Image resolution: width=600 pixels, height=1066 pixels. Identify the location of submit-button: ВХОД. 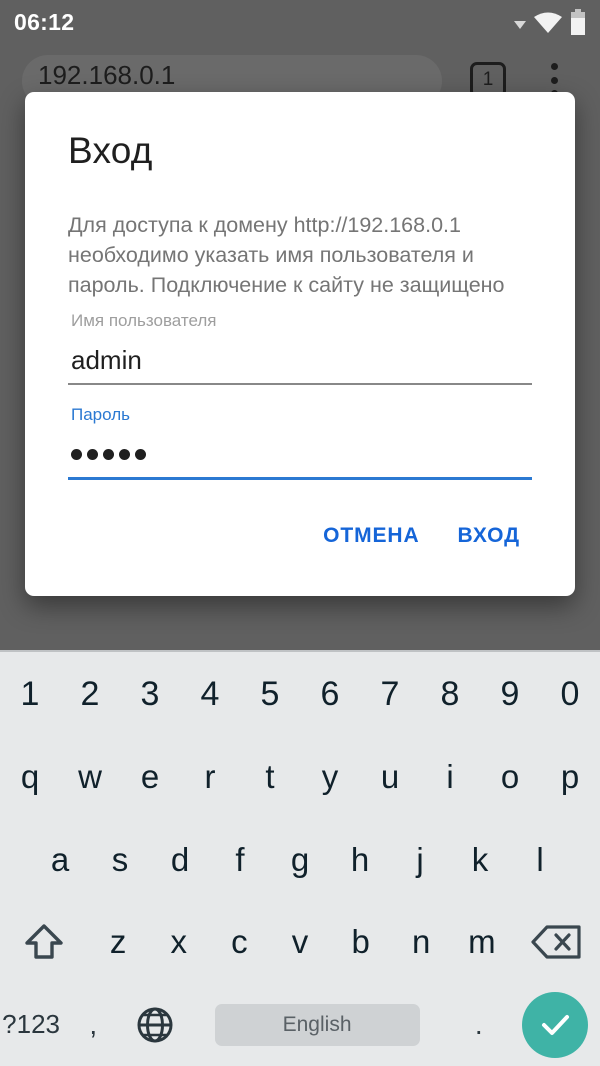
(489, 536).